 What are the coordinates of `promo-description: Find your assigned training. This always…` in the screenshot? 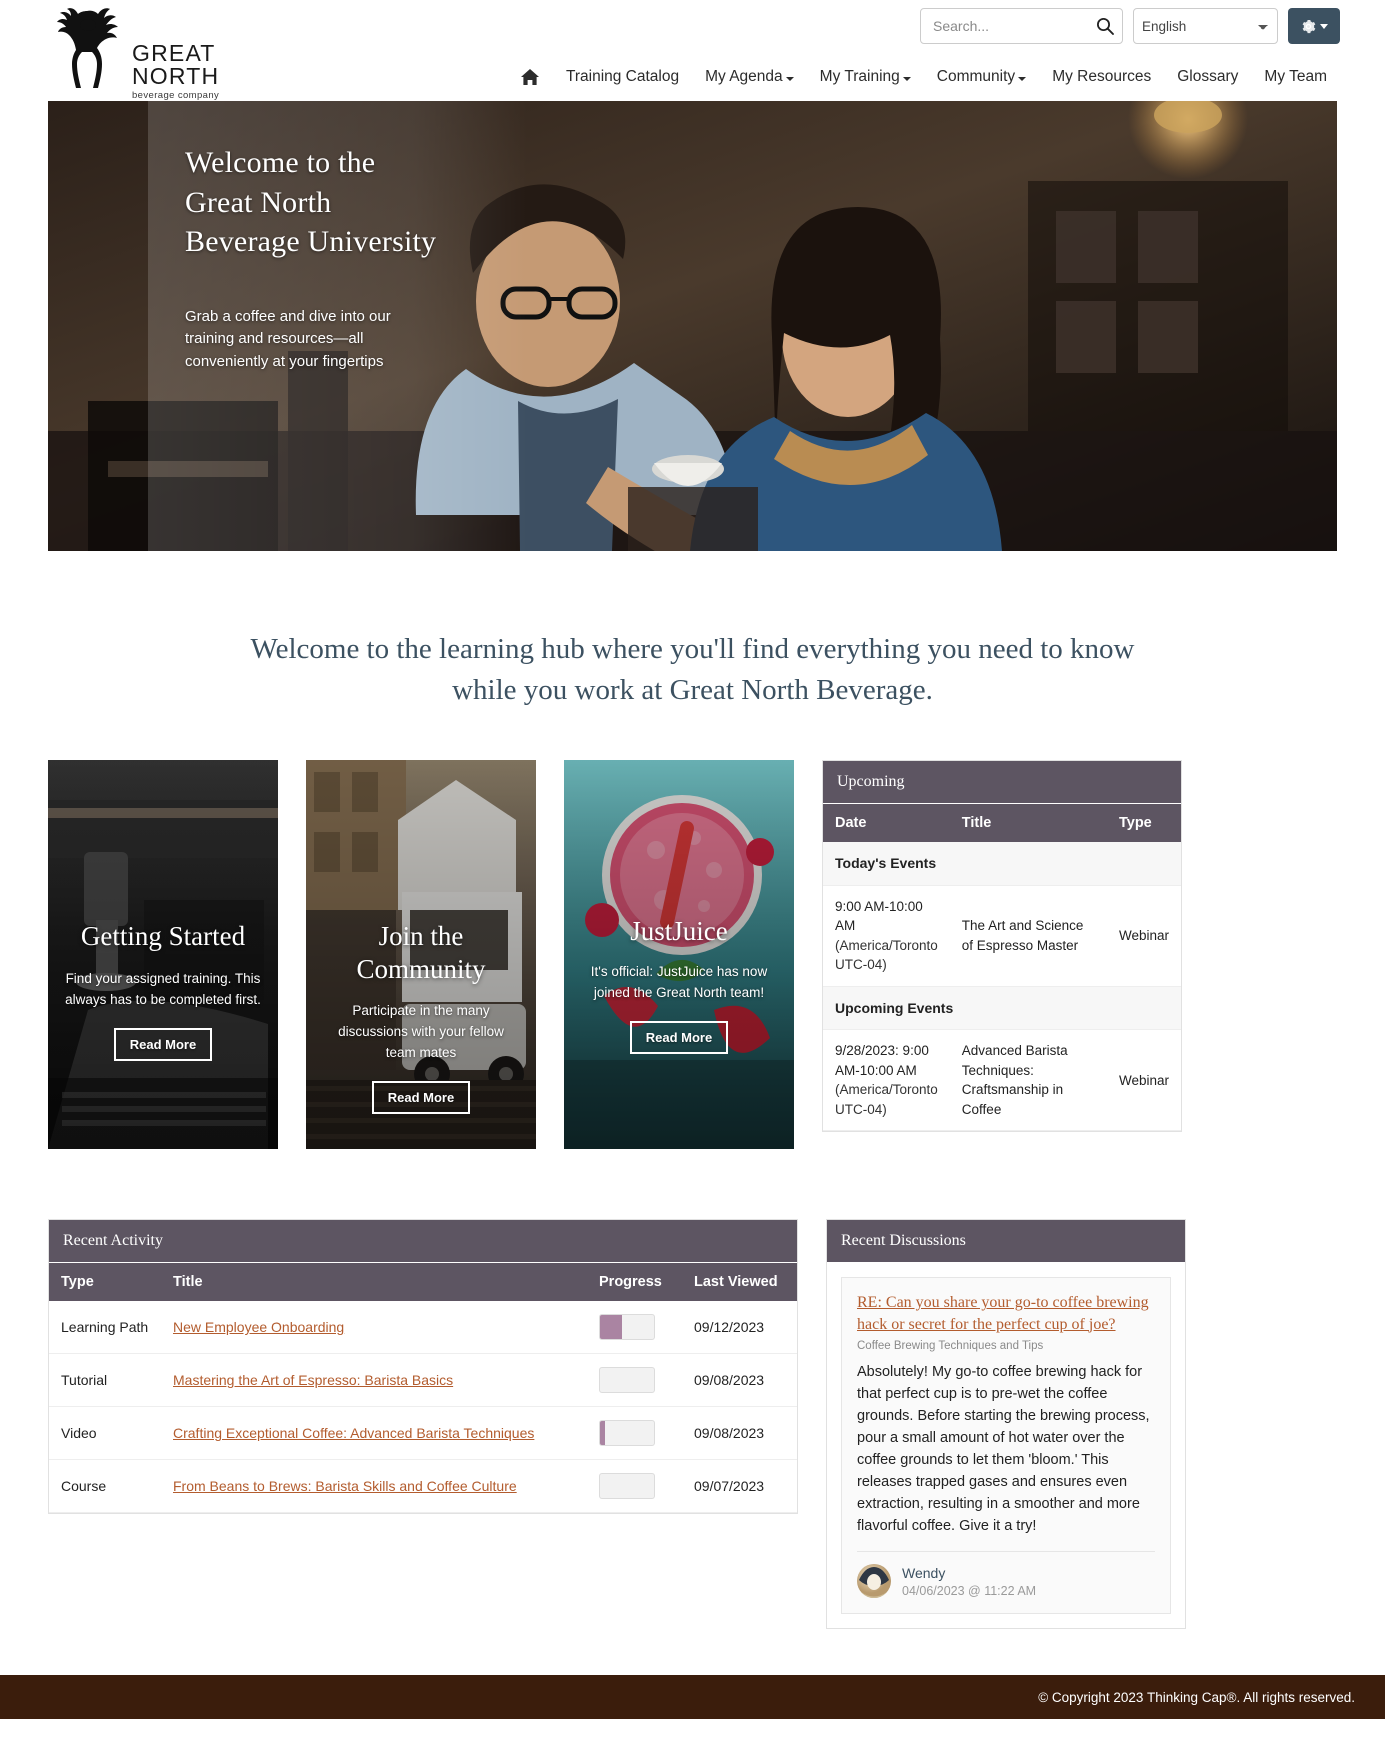 It's located at (163, 988).